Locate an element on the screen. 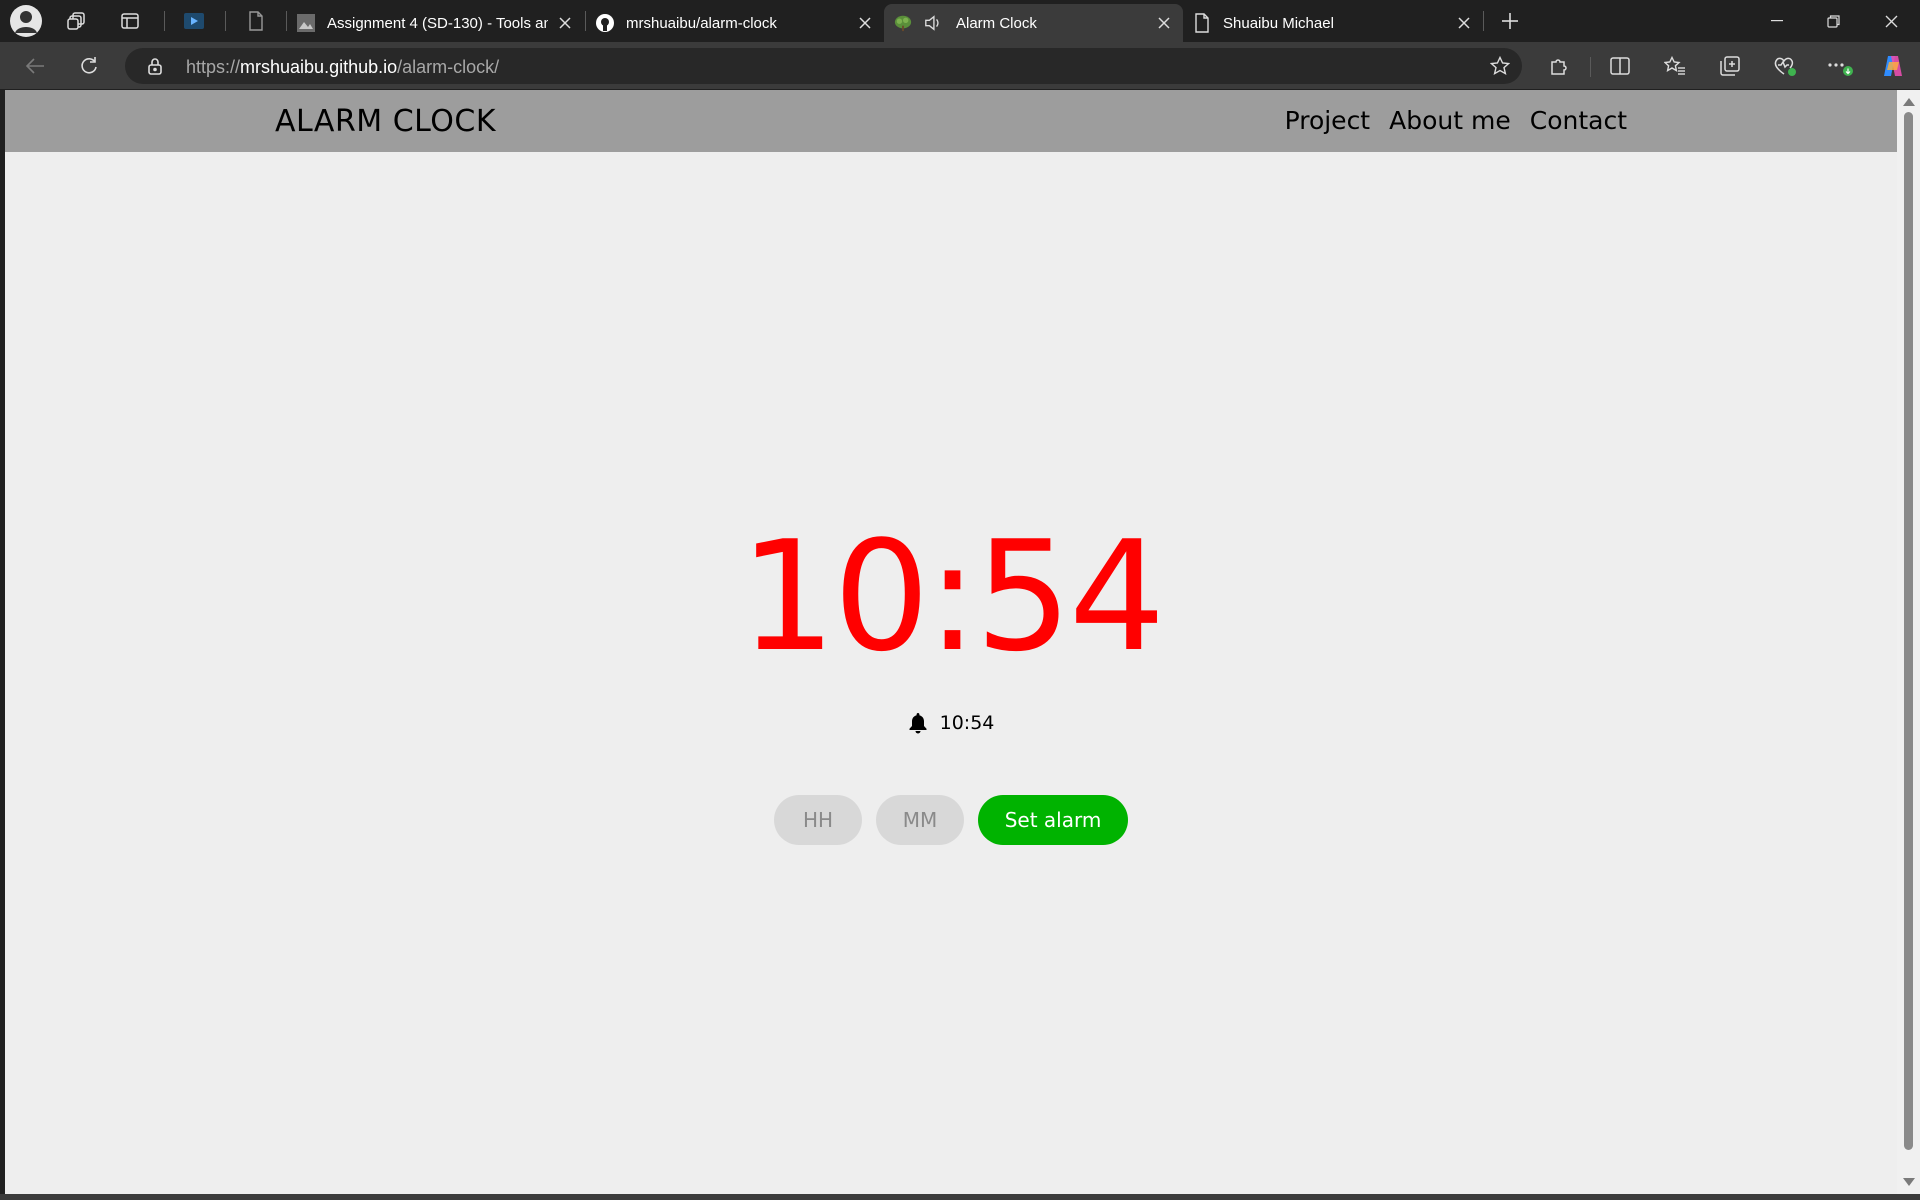  bell-icon is located at coordinates (918, 723).